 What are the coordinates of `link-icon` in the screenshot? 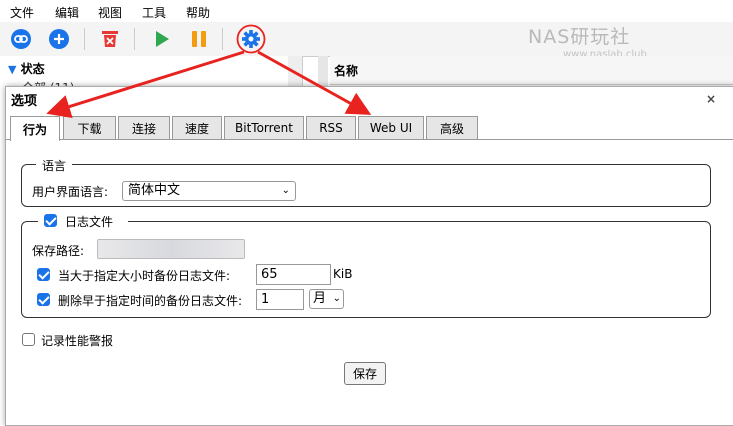 It's located at (21, 39).